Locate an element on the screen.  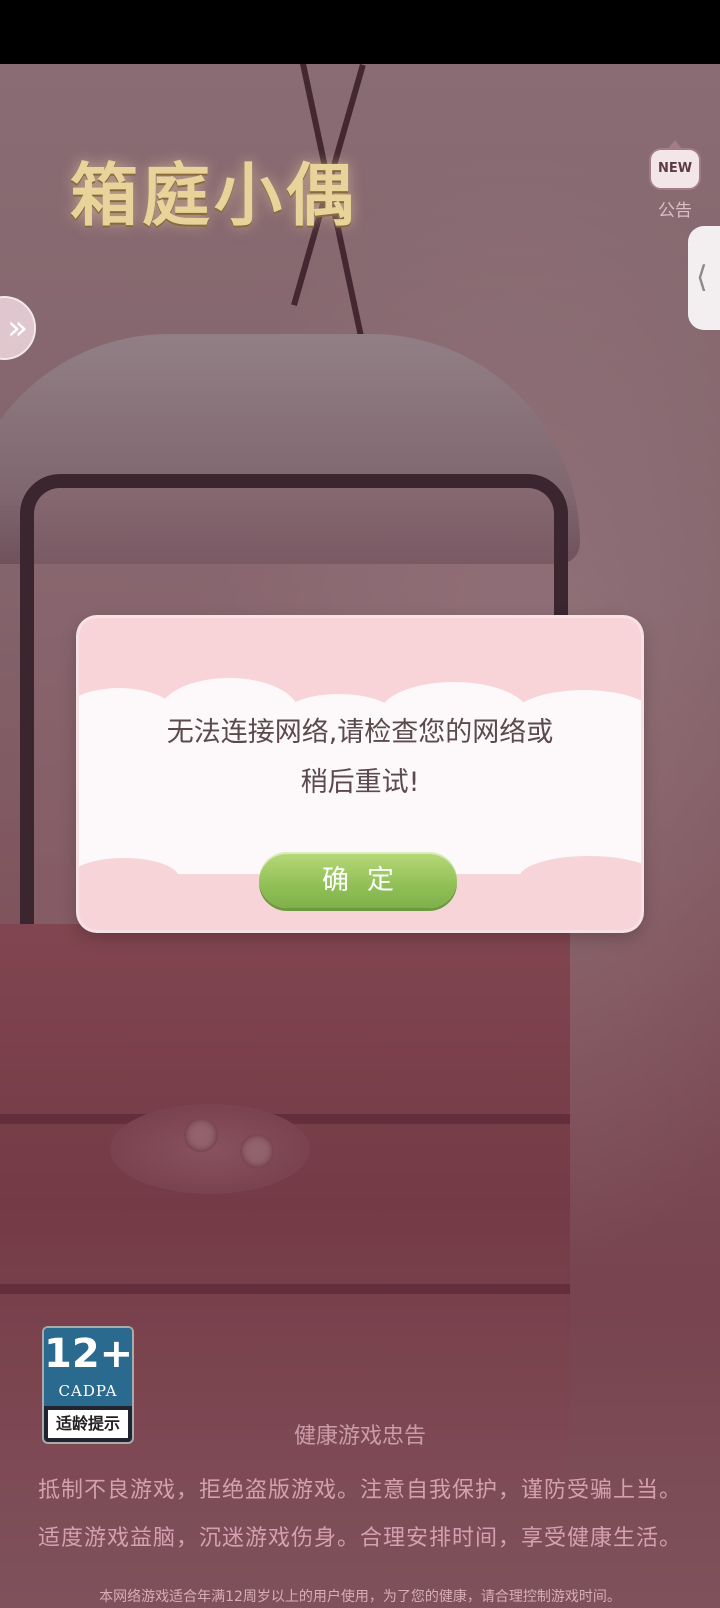
health-advice-note: 本网络游戏适合年满12周岁以上的用户使用，为了您的健康，请合理控制游戏时间。 is located at coordinates (360, 1597).